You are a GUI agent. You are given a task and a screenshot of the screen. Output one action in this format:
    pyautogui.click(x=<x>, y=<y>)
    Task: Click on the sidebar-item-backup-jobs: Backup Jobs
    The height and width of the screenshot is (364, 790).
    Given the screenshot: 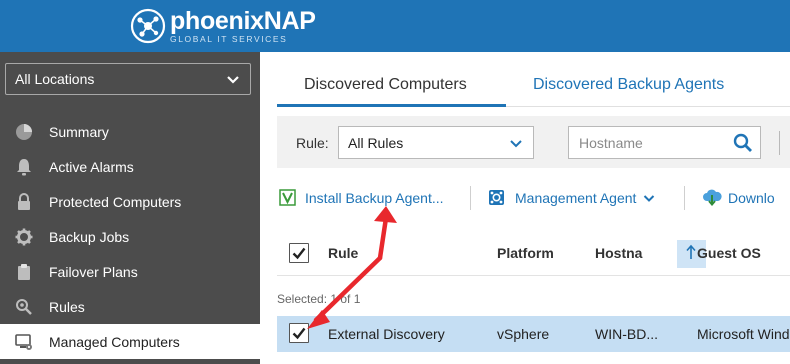 What is the action you would take?
    pyautogui.click(x=130, y=236)
    